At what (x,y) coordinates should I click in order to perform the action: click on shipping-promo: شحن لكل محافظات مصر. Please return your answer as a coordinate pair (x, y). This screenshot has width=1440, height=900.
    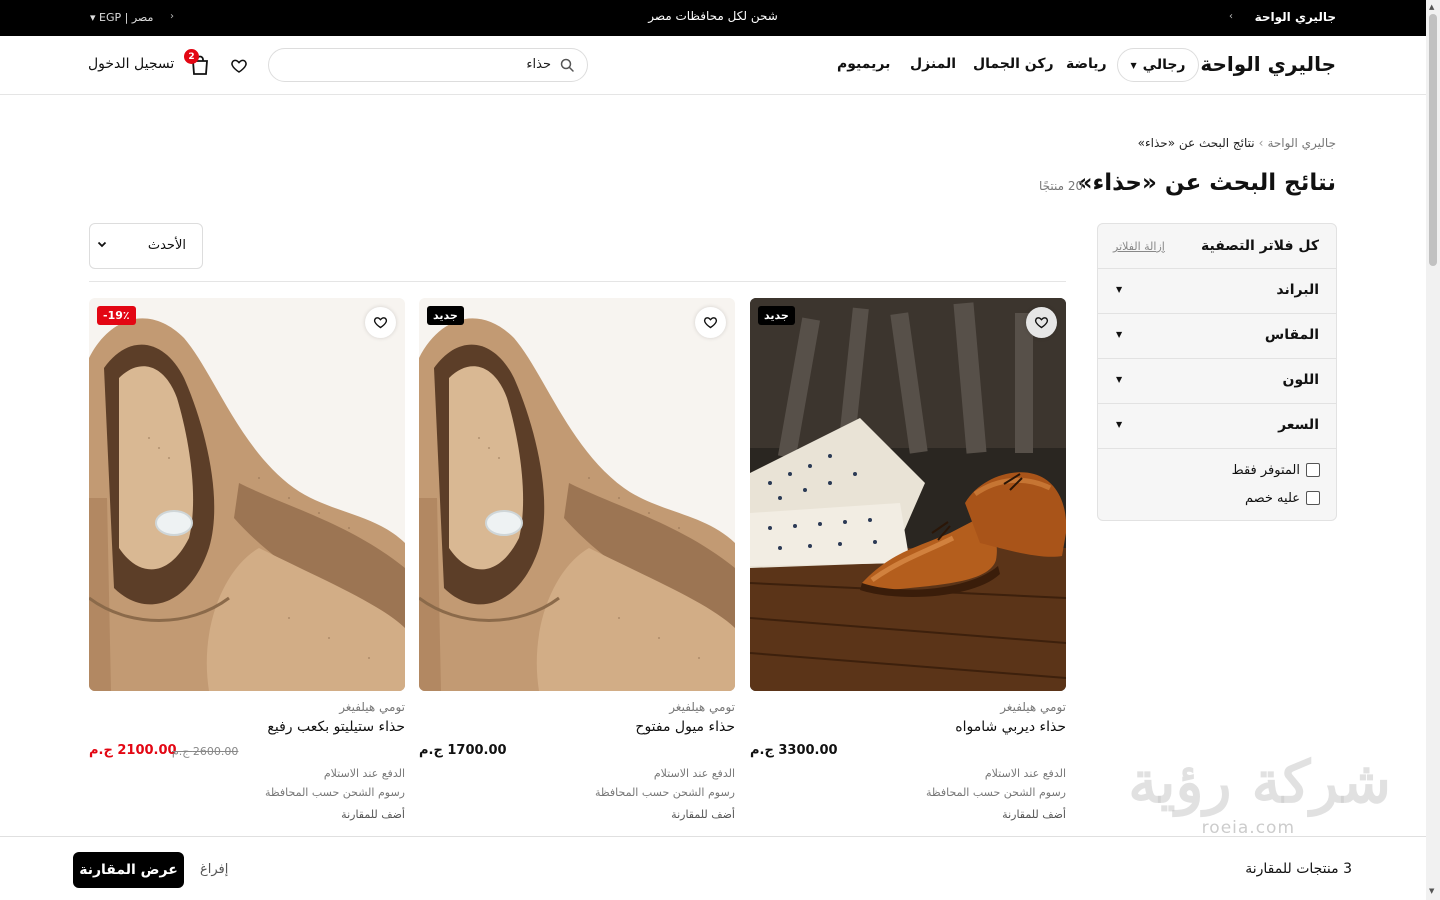
    Looking at the image, I should click on (713, 16).